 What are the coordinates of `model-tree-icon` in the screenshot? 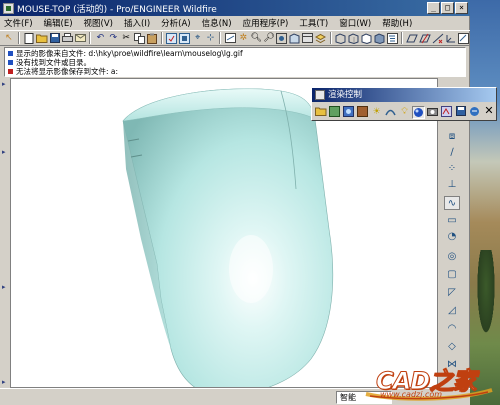 It's located at (392, 38).